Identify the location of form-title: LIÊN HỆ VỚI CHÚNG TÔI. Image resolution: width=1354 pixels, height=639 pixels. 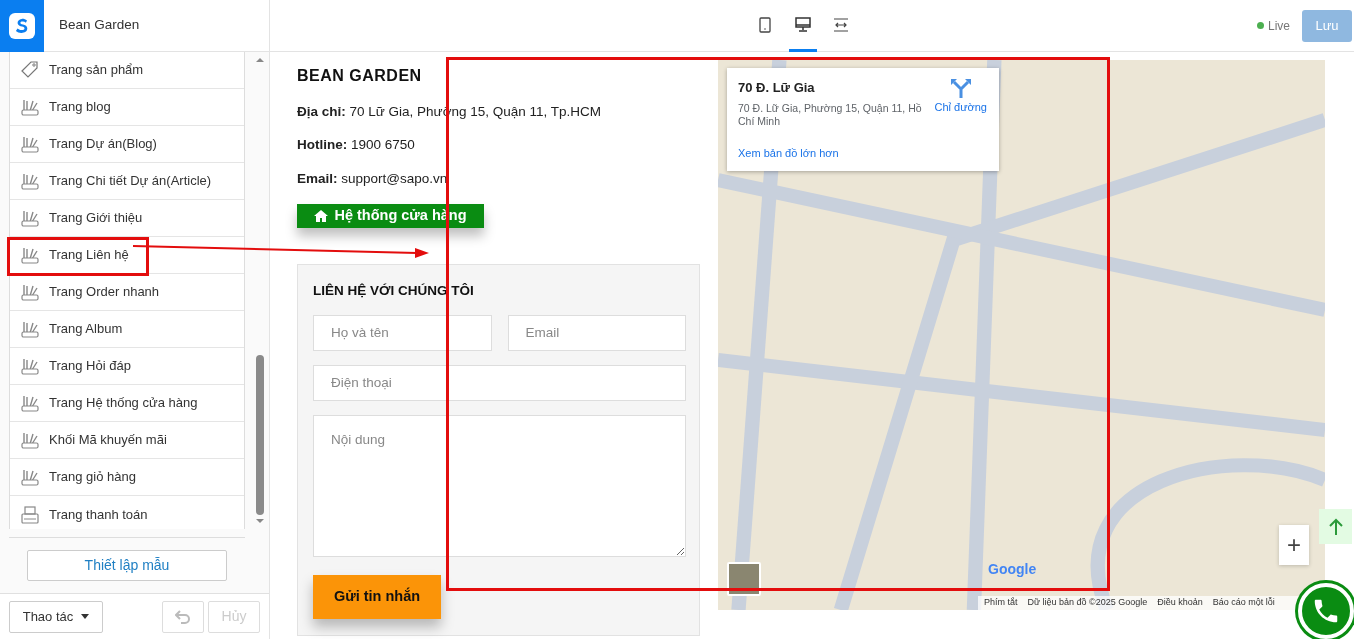
(394, 290).